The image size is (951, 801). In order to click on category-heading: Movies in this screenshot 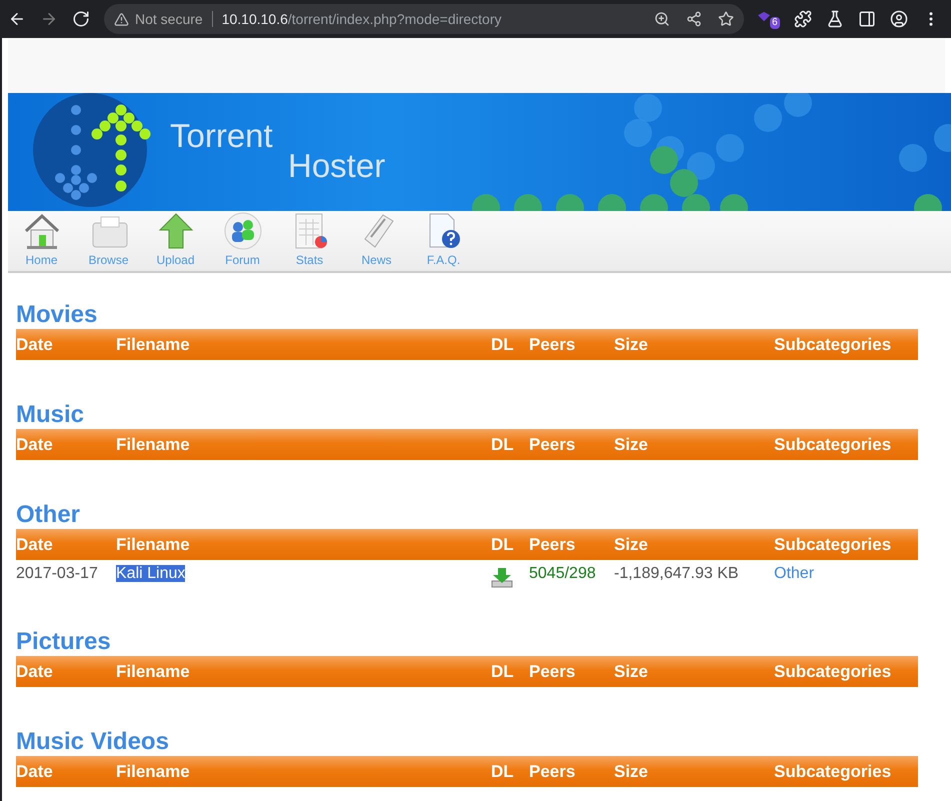, I will do `click(57, 315)`.